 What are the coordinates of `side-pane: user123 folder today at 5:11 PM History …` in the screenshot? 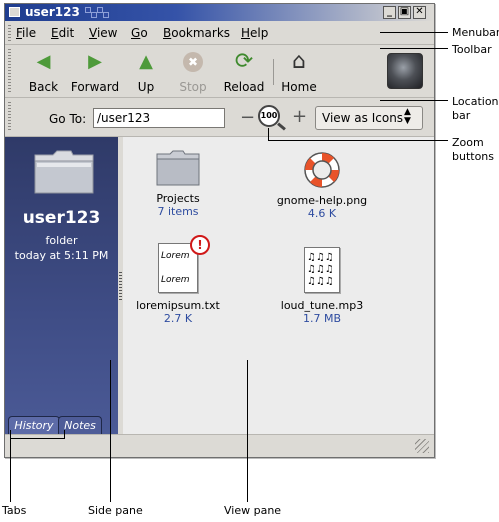 It's located at (61, 286).